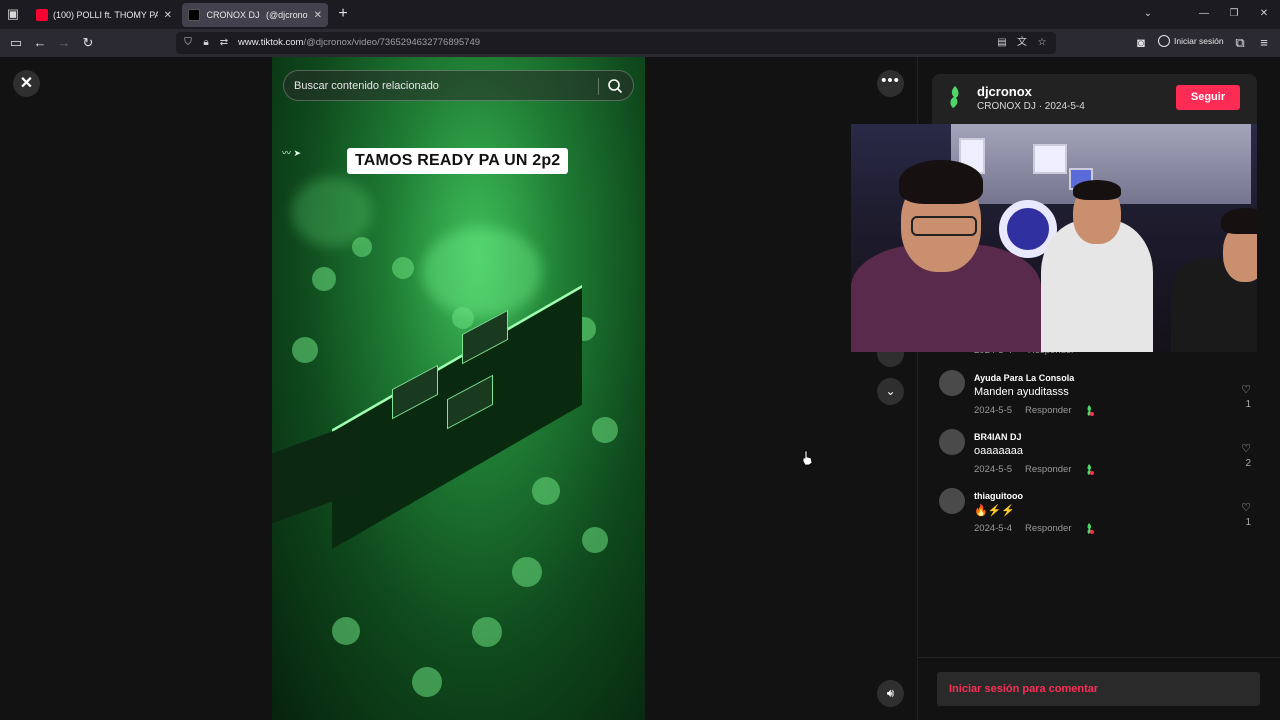 The height and width of the screenshot is (720, 1280). Describe the element at coordinates (1240, 43) in the screenshot. I see `extensions-icon: ⧉` at that location.